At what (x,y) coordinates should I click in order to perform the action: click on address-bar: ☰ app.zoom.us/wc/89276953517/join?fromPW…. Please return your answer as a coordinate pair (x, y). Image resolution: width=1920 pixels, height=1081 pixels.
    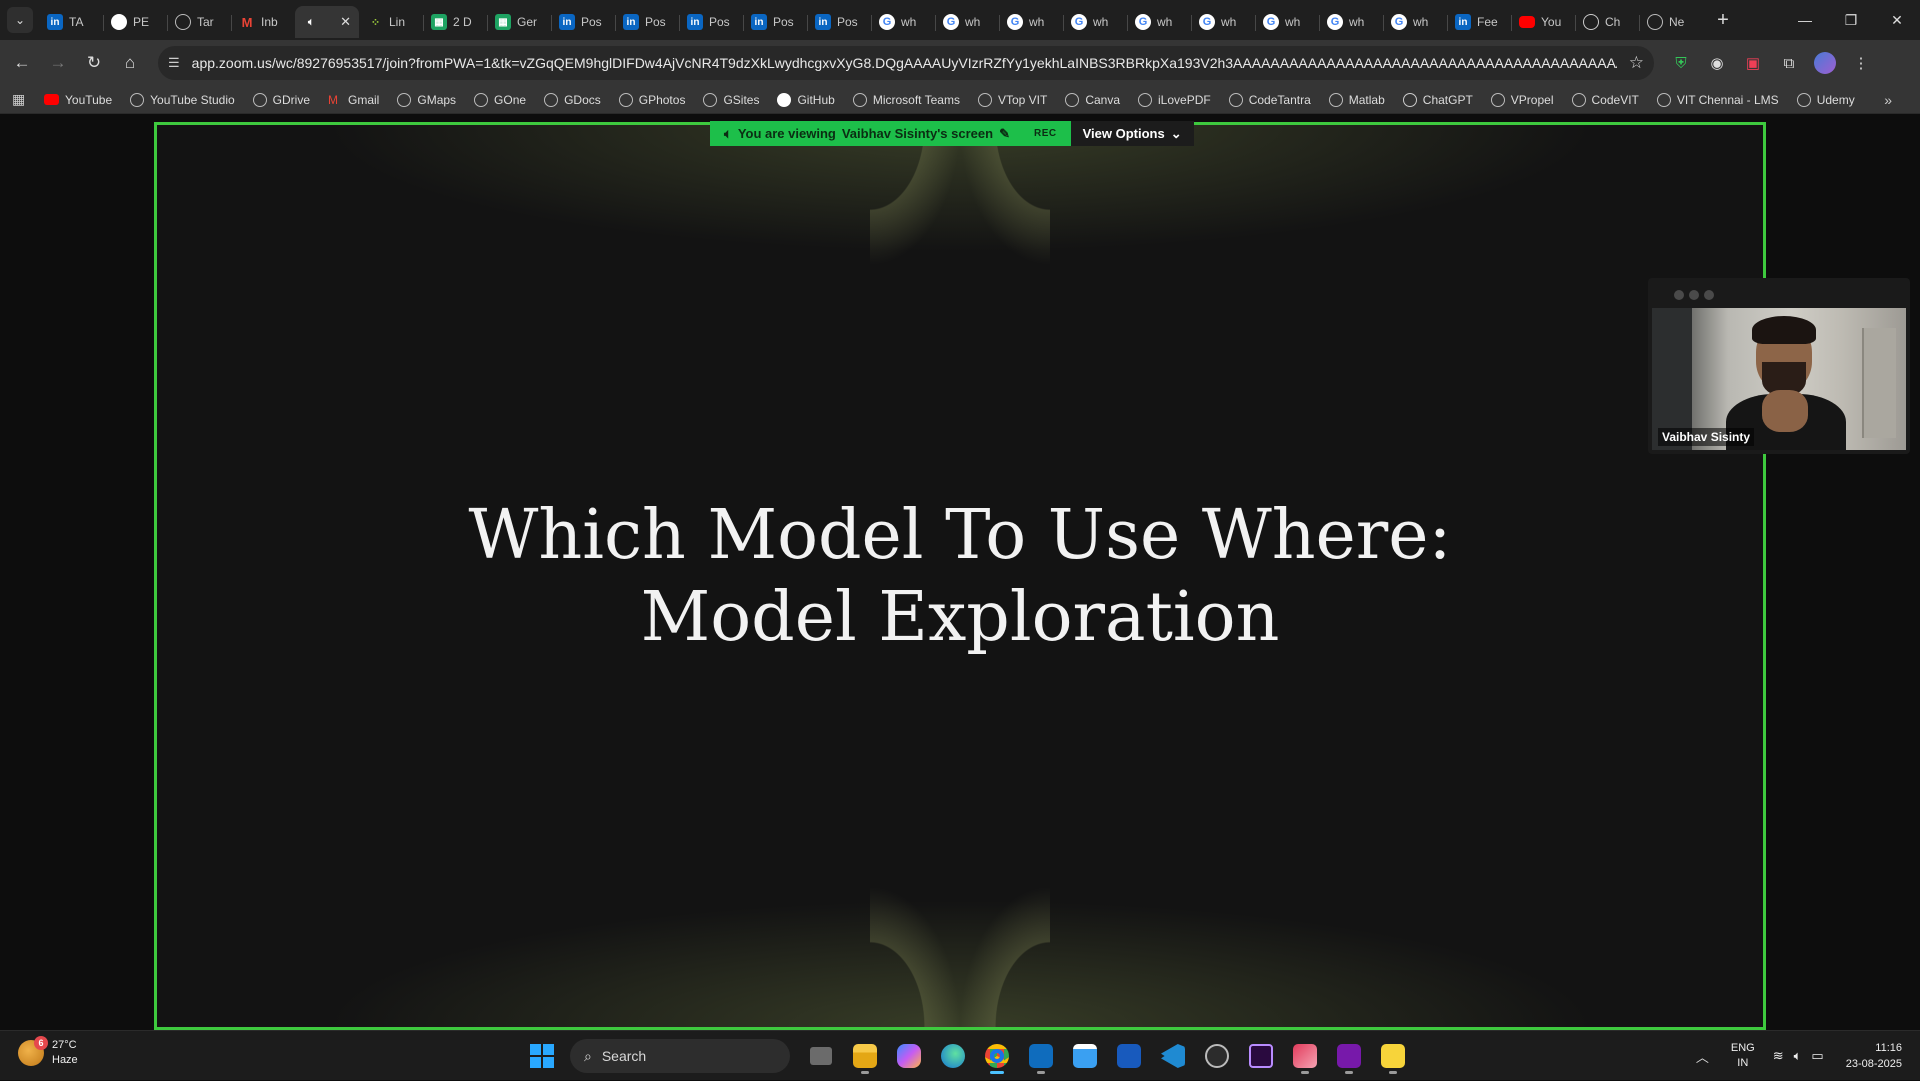
    Looking at the image, I should click on (906, 63).